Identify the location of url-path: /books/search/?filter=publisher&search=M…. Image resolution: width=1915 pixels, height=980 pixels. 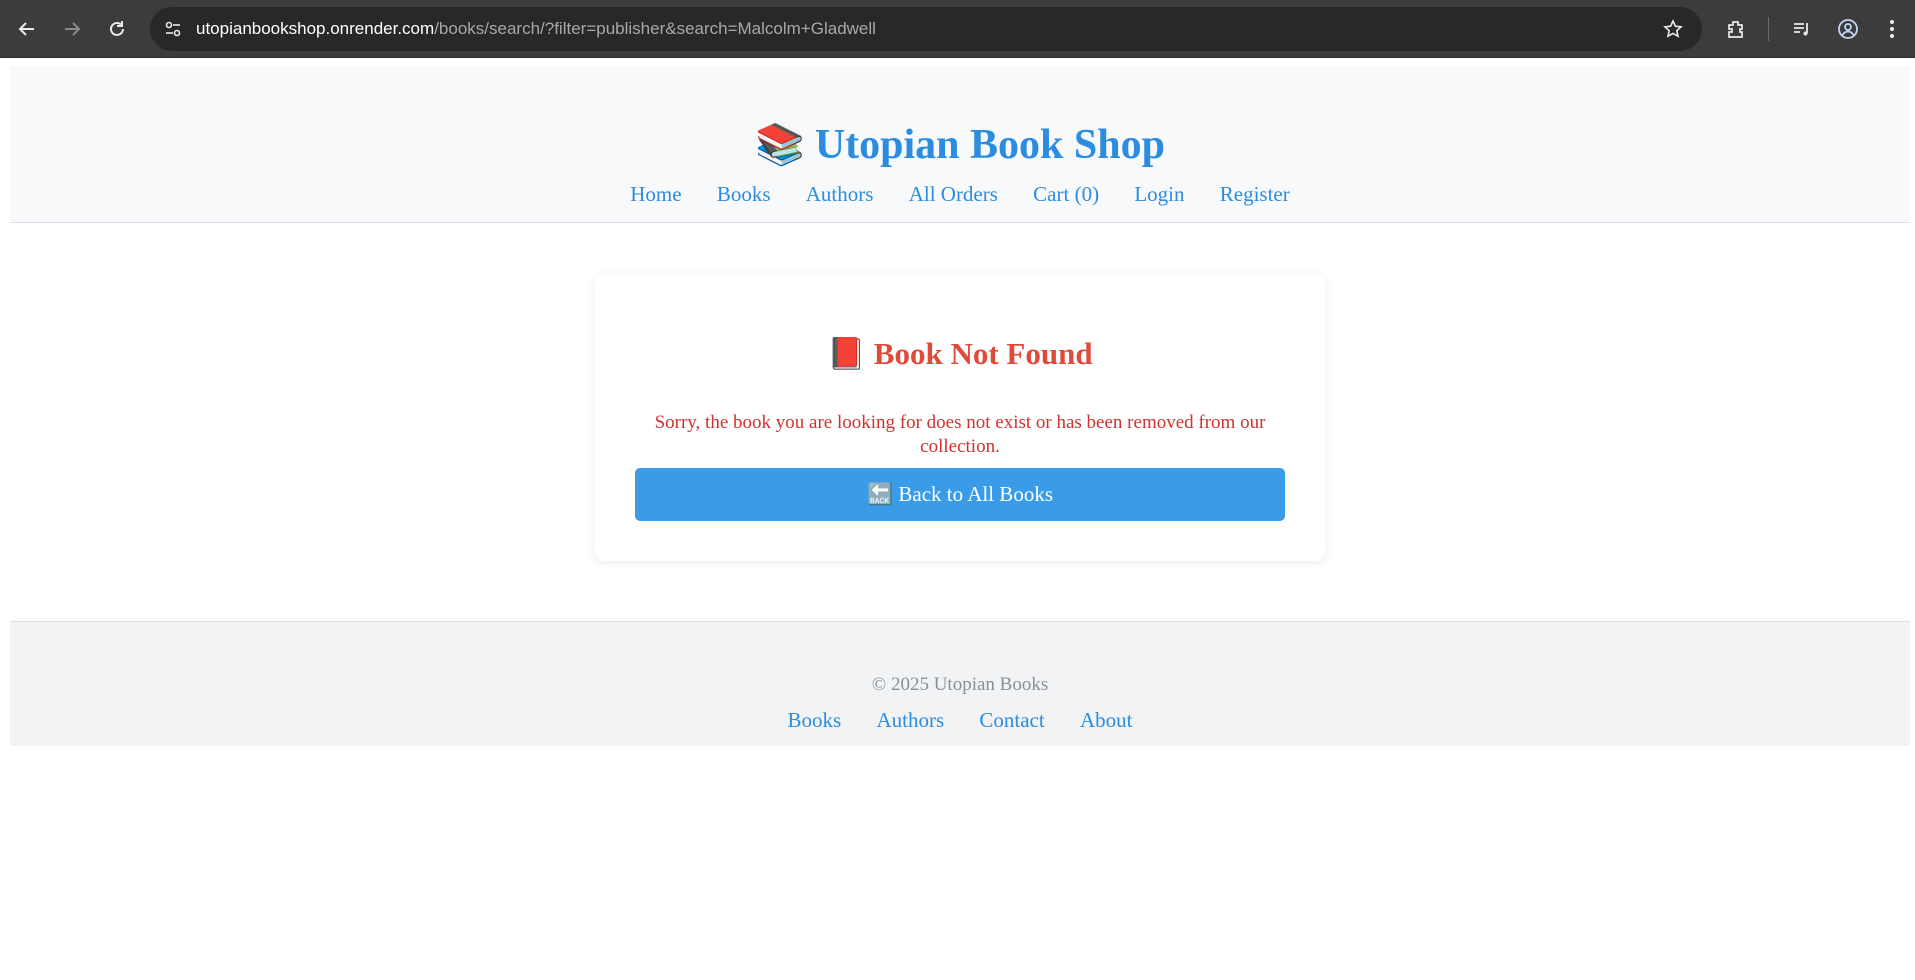
(655, 28).